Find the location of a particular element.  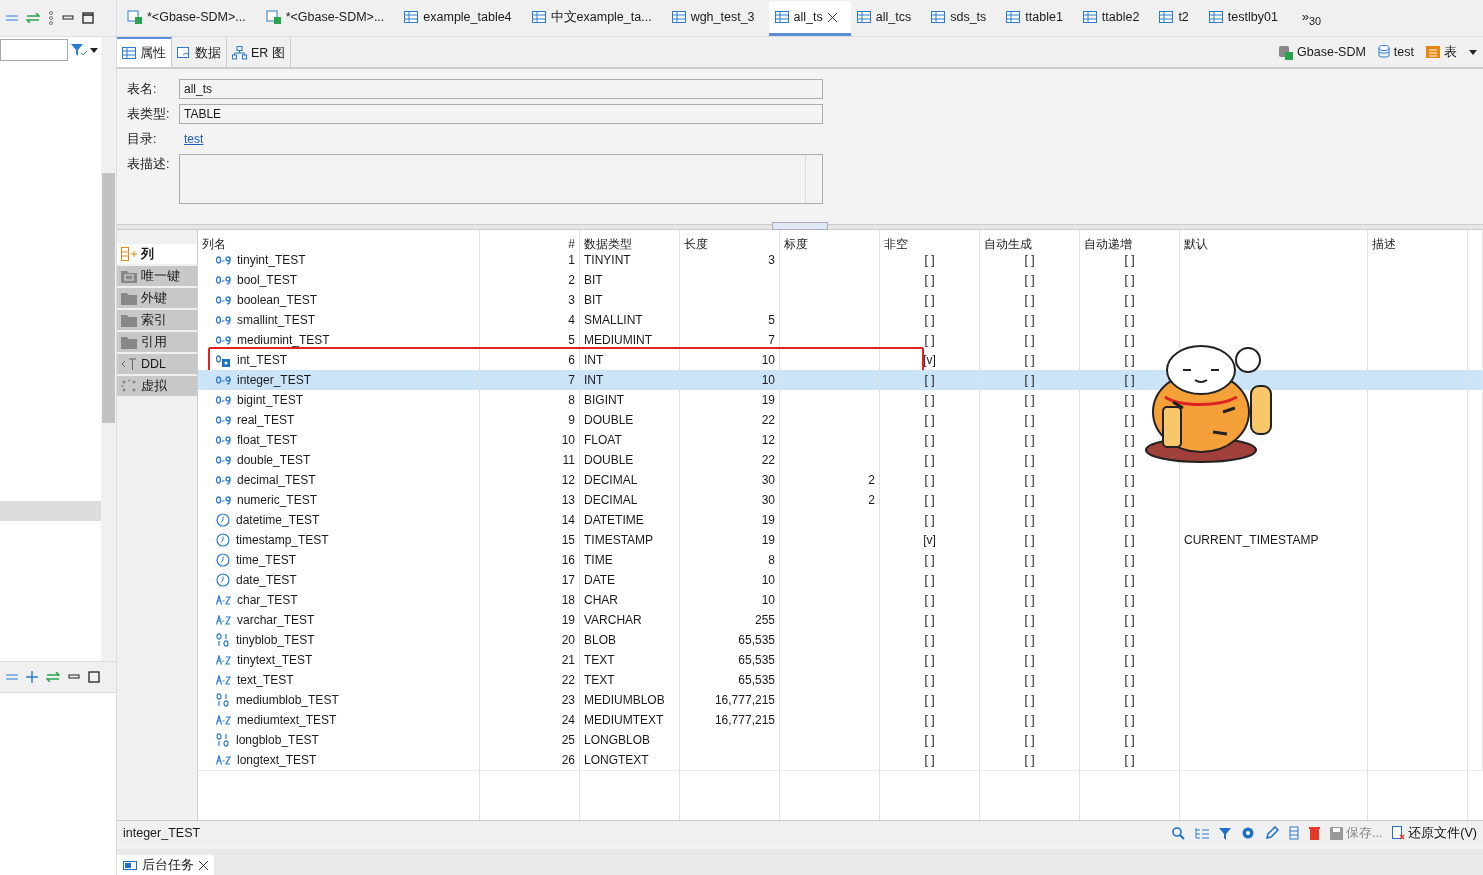

table-row: smallint_TEST 4 SMALLINT 5 [ ] [ ] [ ] is located at coordinates (840, 320).